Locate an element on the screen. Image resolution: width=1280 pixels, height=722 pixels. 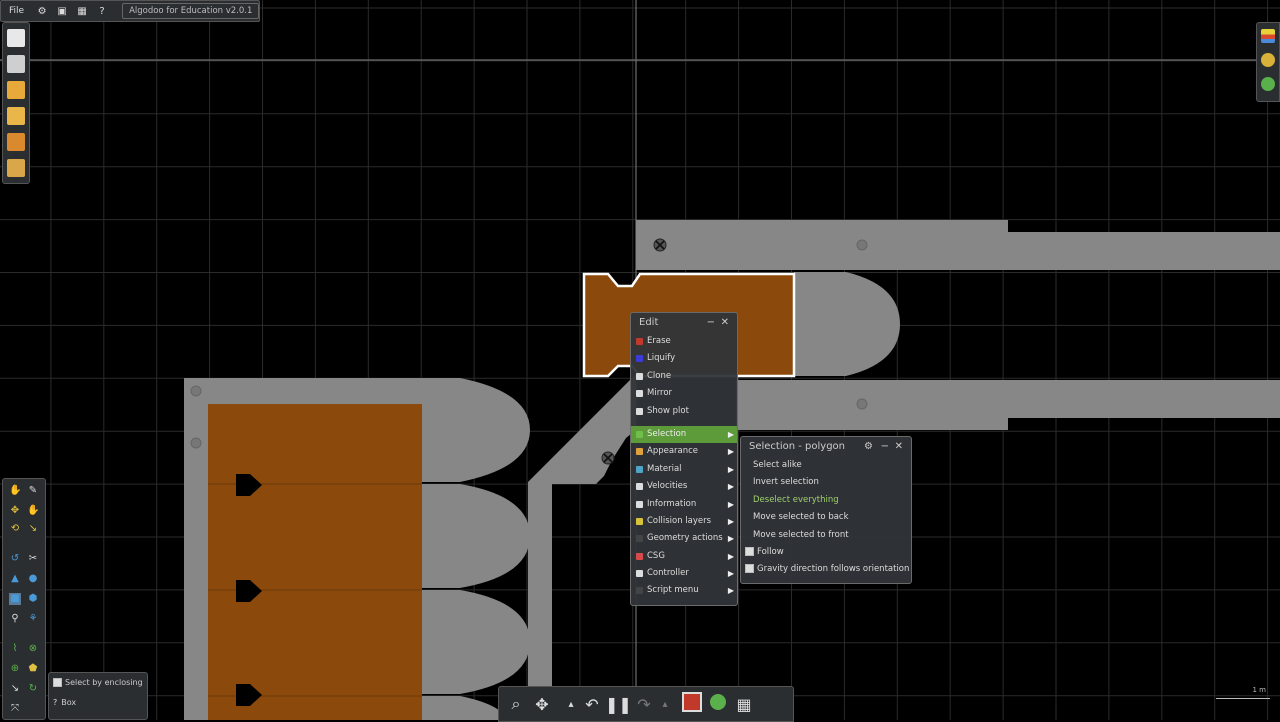
orange-block is located at coordinates (315, 562).